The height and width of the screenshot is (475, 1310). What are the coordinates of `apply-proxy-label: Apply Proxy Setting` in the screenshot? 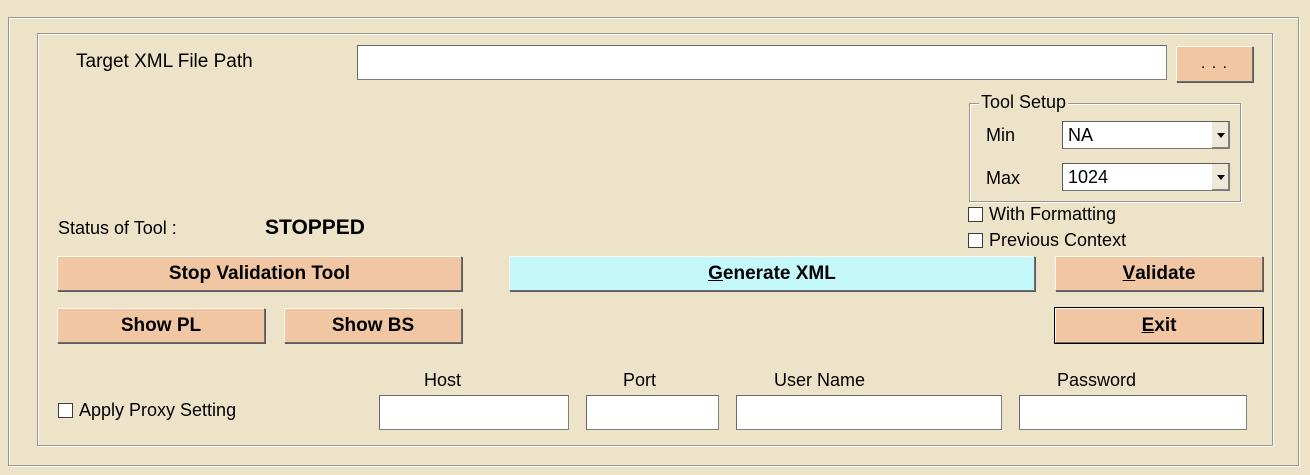 It's located at (158, 410).